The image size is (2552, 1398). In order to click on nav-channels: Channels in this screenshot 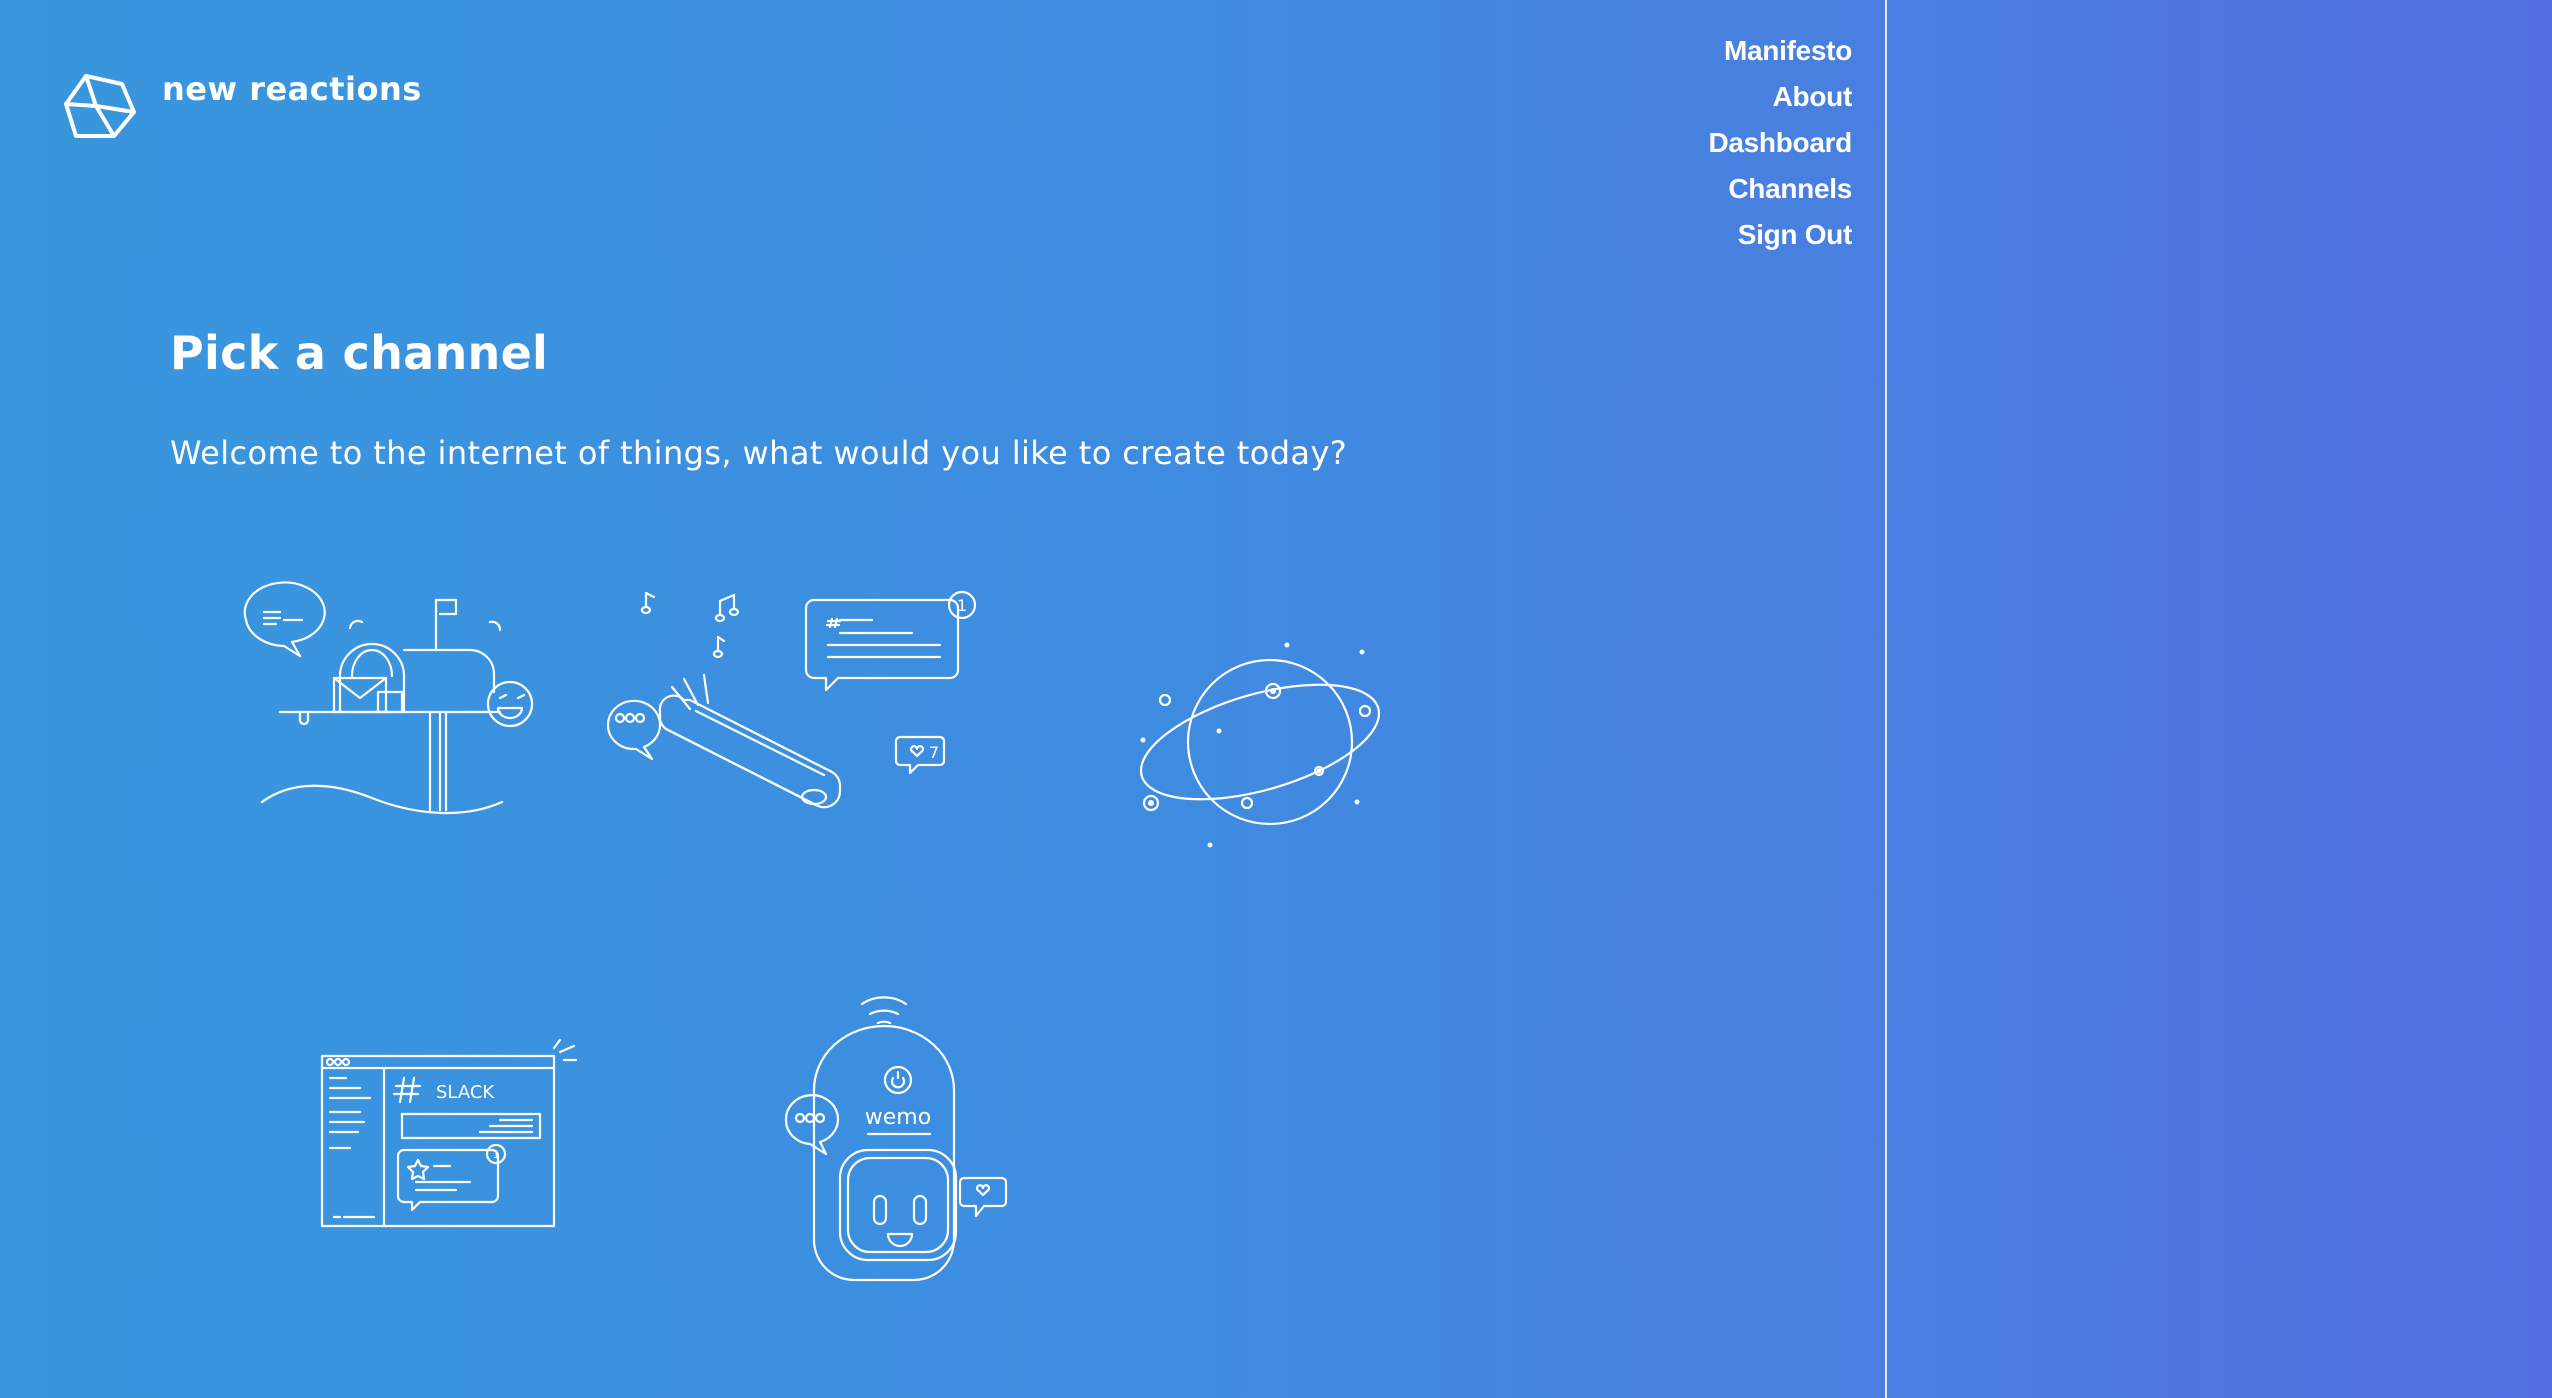, I will do `click(1780, 189)`.